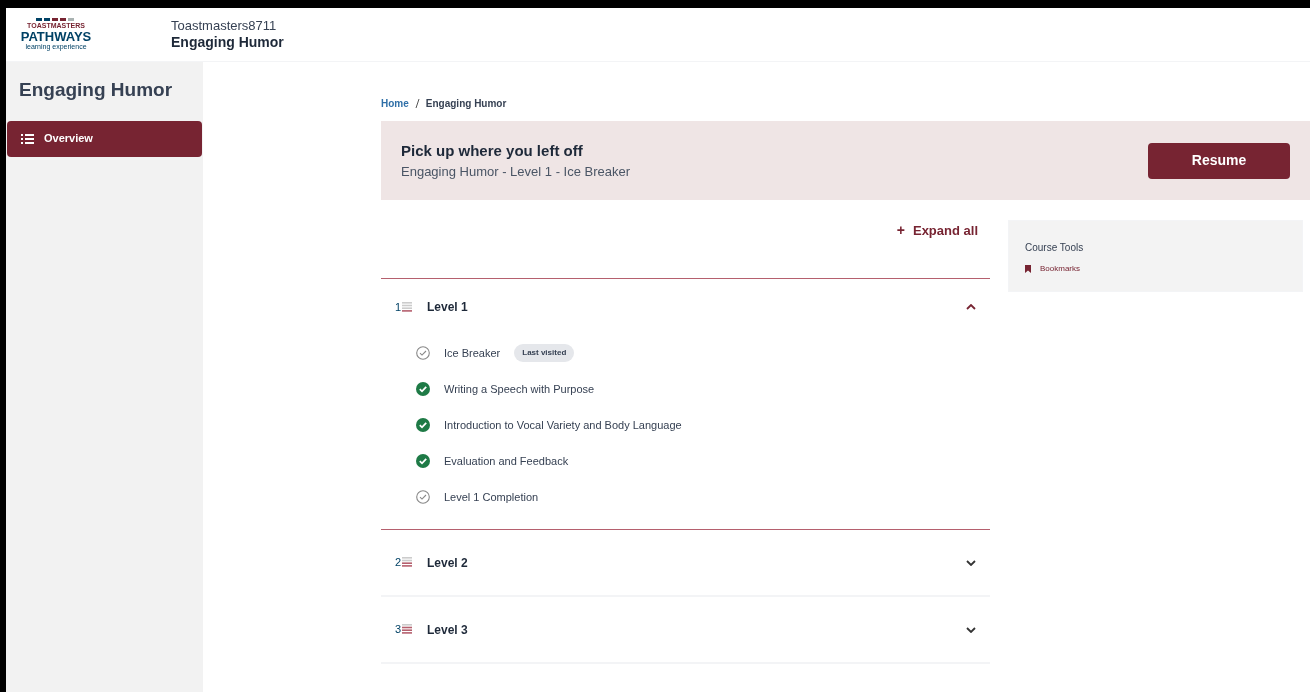 The image size is (1310, 692). Describe the element at coordinates (685, 629) in the screenshot. I see `level-header: 3 Level 3` at that location.